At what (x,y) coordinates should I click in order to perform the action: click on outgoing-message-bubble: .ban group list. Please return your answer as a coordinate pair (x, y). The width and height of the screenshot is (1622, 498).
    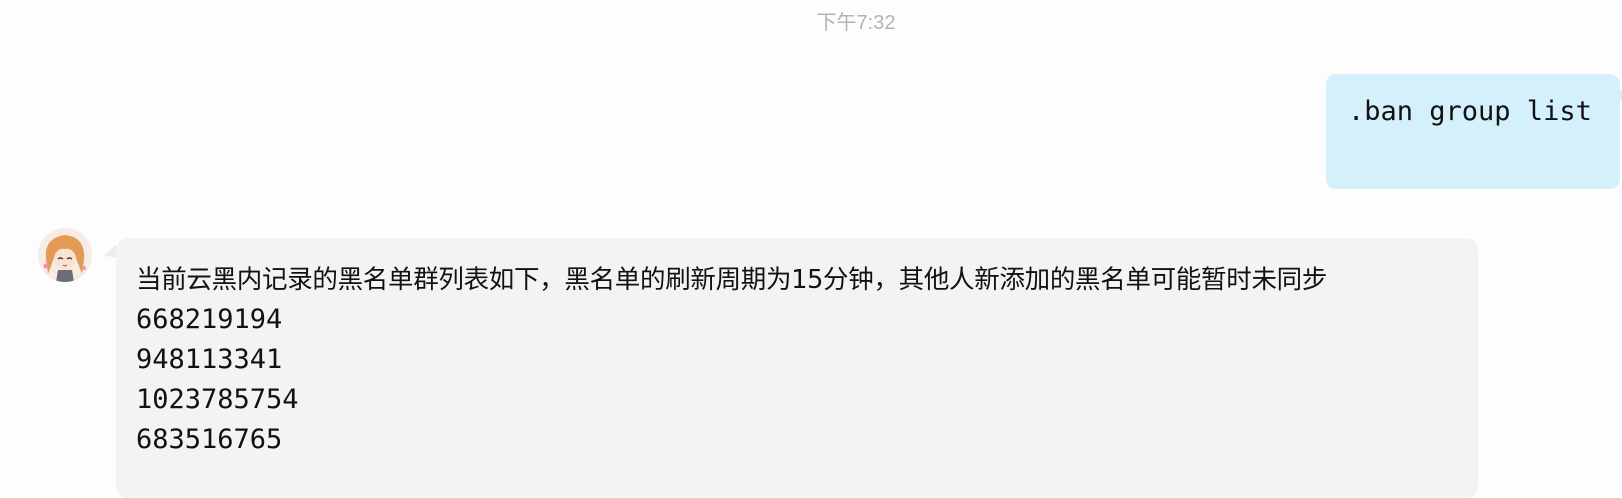
    Looking at the image, I should click on (1474, 131).